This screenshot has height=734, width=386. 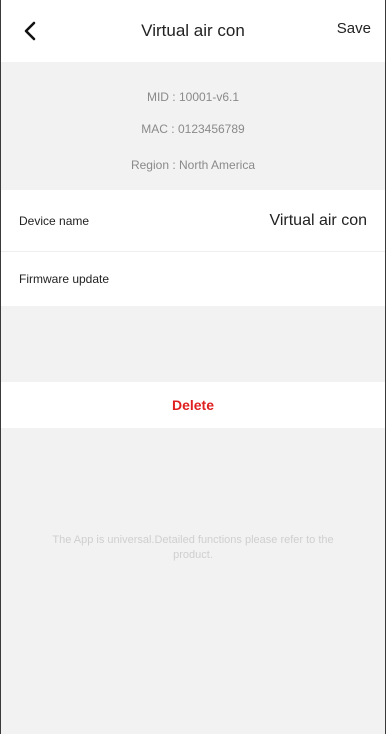 What do you see at coordinates (54, 220) in the screenshot?
I see `device-name-label: Device name` at bounding box center [54, 220].